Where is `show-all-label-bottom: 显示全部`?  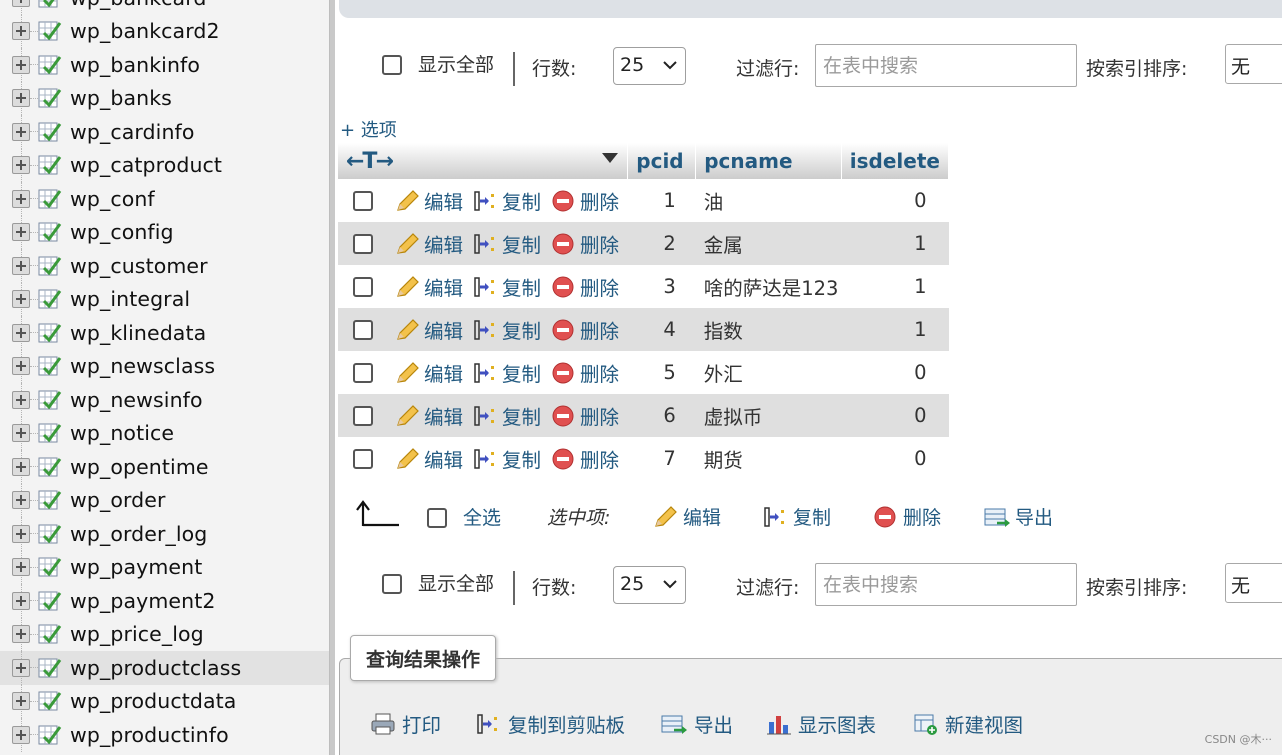
show-all-label-bottom: 显示全部 is located at coordinates (456, 582).